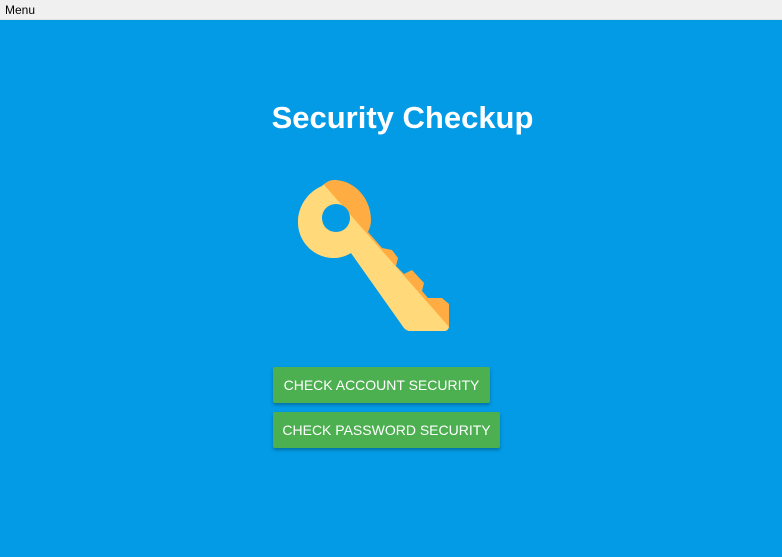 The height and width of the screenshot is (557, 782). Describe the element at coordinates (402, 117) in the screenshot. I see `page-title: Security Checkup` at that location.